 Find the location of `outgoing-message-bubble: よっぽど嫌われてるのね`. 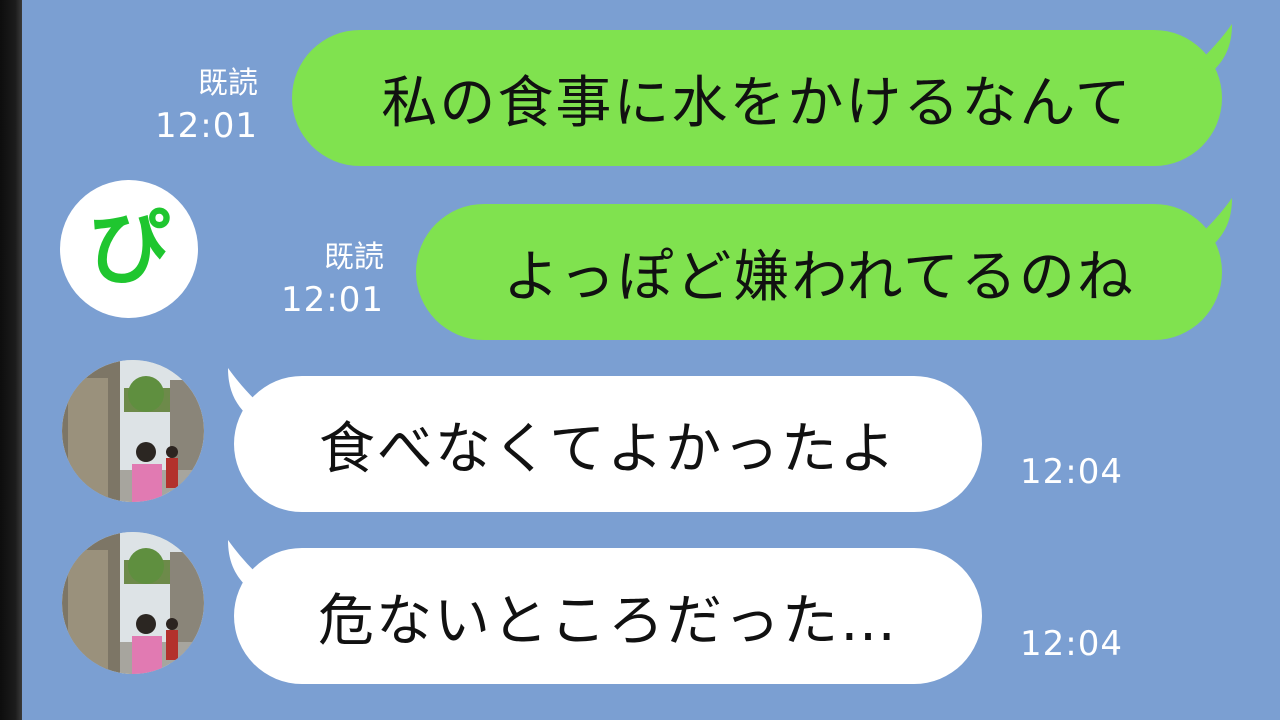

outgoing-message-bubble: よっぽど嫌われてるのね is located at coordinates (819, 272).